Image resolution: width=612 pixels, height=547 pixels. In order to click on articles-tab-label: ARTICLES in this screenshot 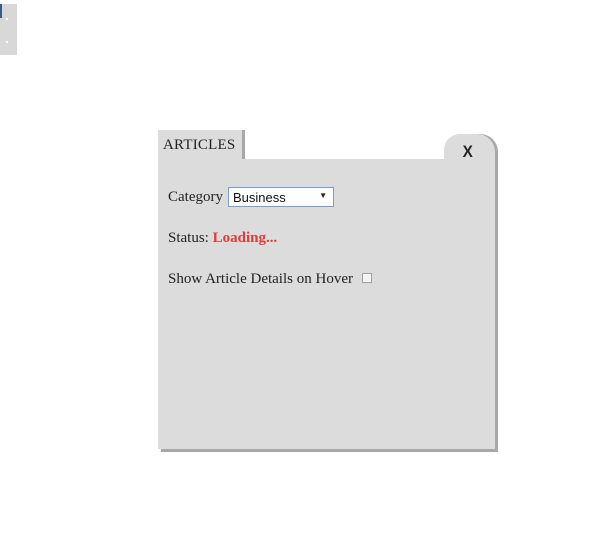, I will do `click(199, 145)`.